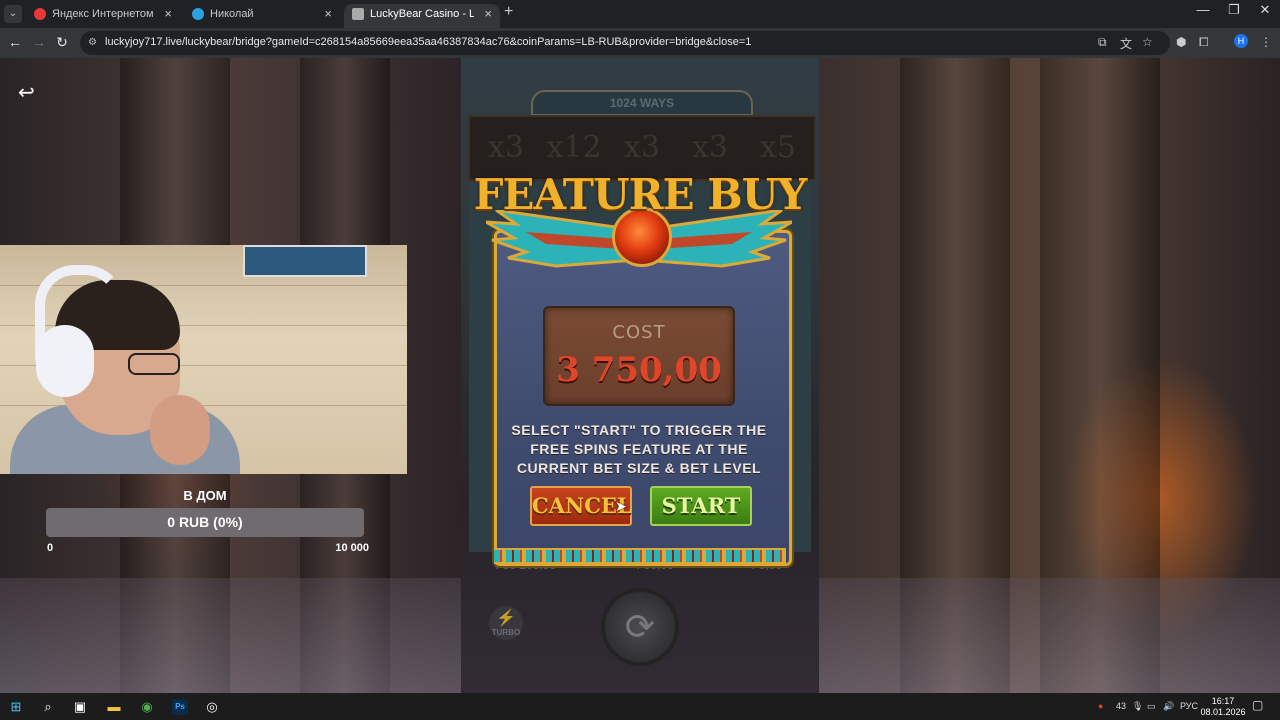 Image resolution: width=1280 pixels, height=720 pixels. I want to click on system-clock: 16:17 08.01.2026, so click(1223, 707).